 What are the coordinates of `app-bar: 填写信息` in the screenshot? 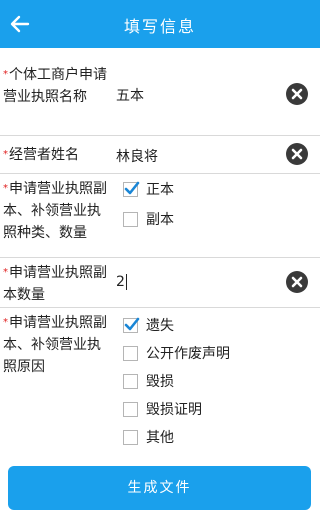 It's located at (160, 24).